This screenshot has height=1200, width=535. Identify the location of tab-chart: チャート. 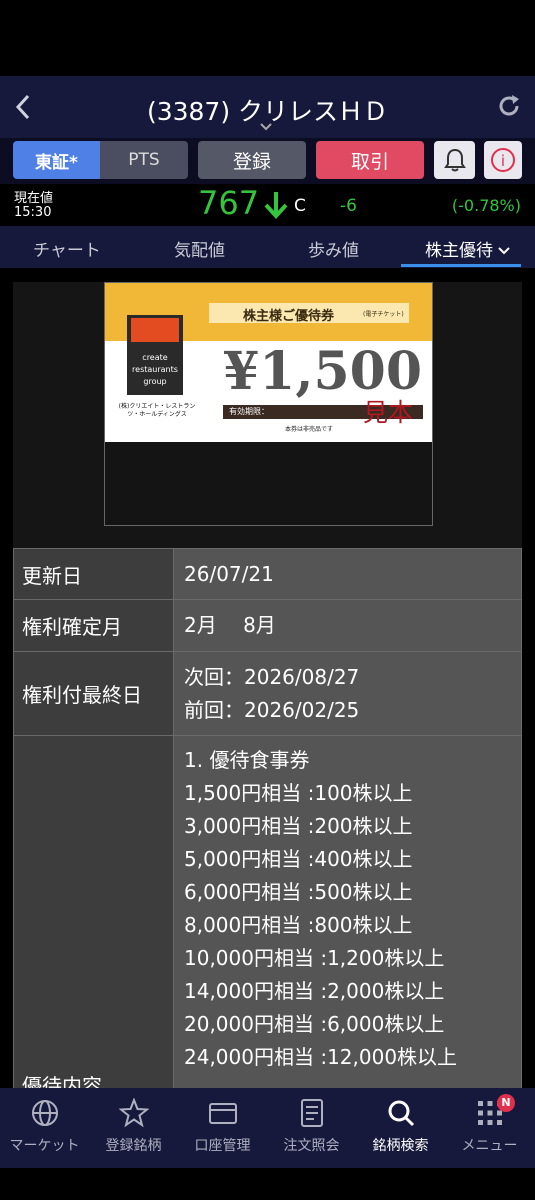
(67, 248).